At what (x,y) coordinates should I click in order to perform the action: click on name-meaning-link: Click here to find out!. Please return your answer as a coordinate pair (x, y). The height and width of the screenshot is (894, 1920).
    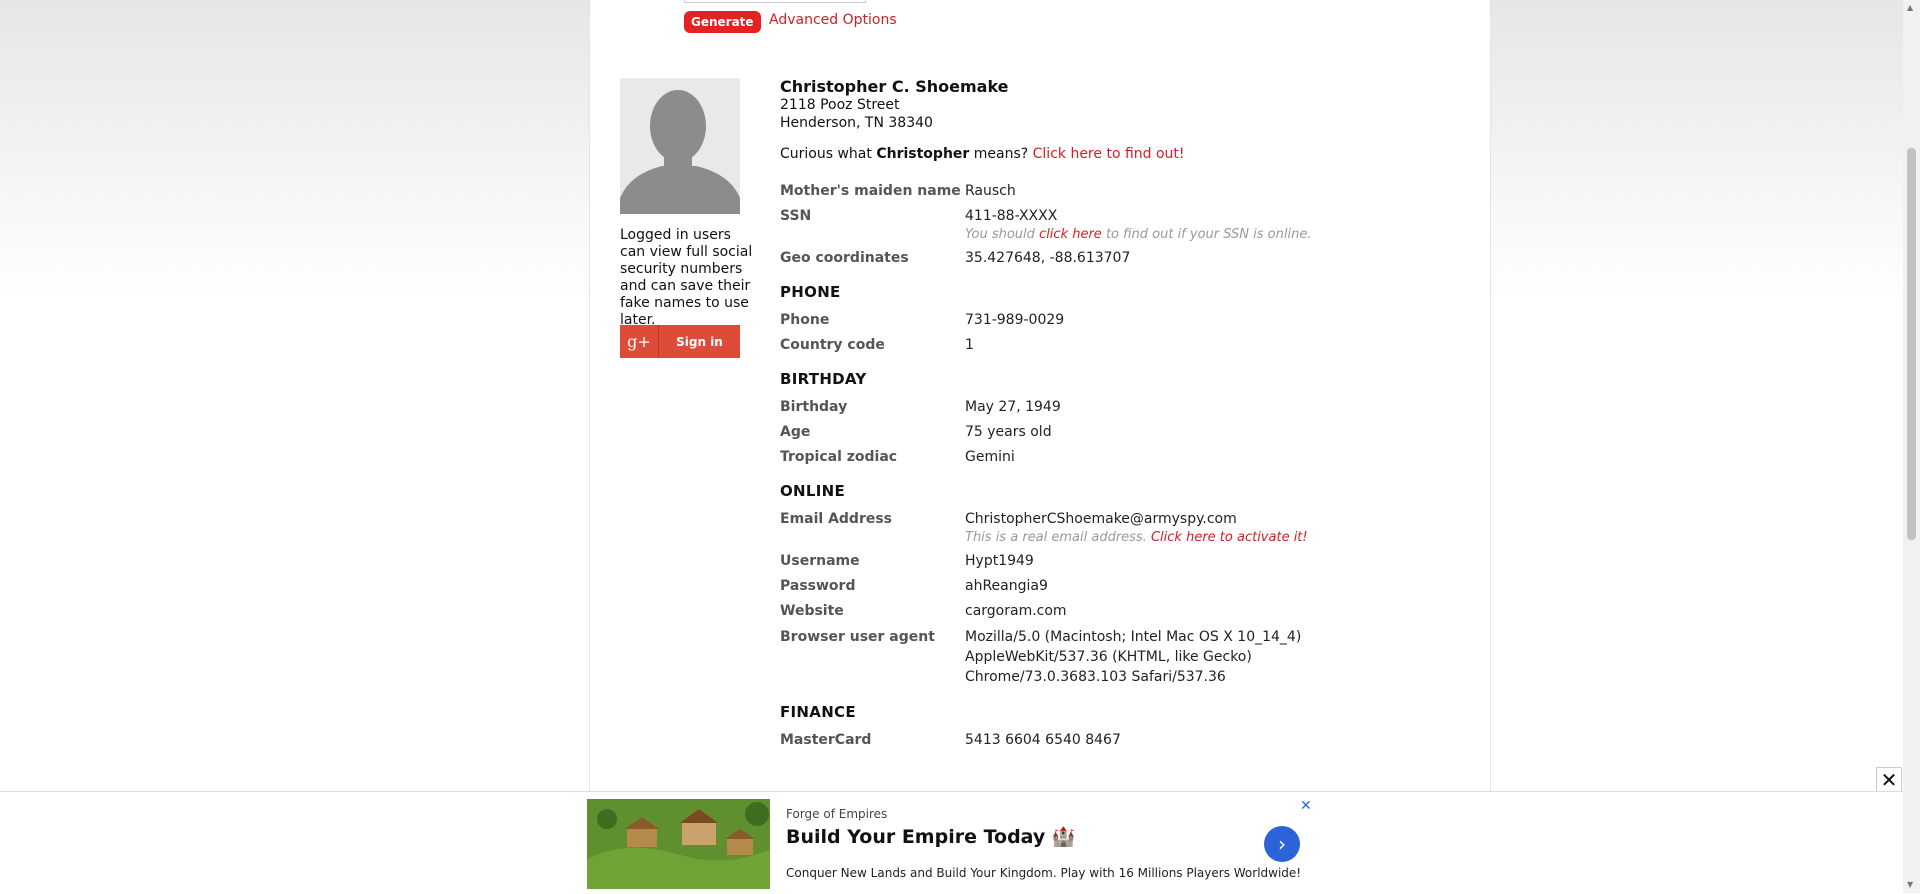
    Looking at the image, I should click on (1109, 154).